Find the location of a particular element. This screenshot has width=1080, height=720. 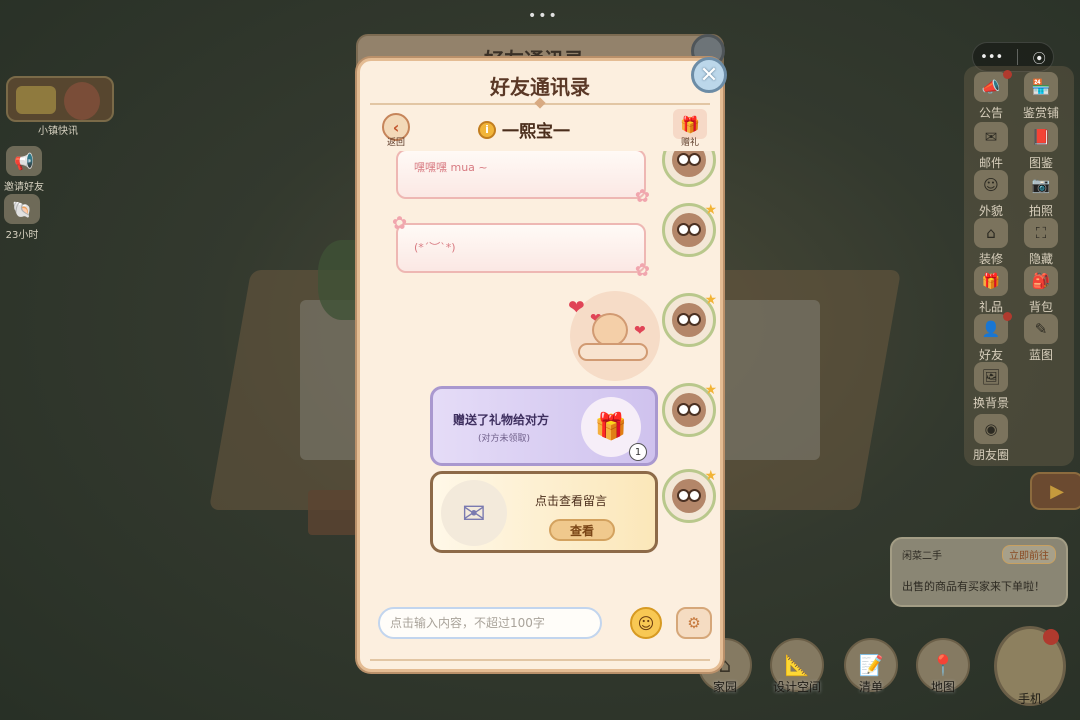

owl-icon is located at coordinates (689, 496).